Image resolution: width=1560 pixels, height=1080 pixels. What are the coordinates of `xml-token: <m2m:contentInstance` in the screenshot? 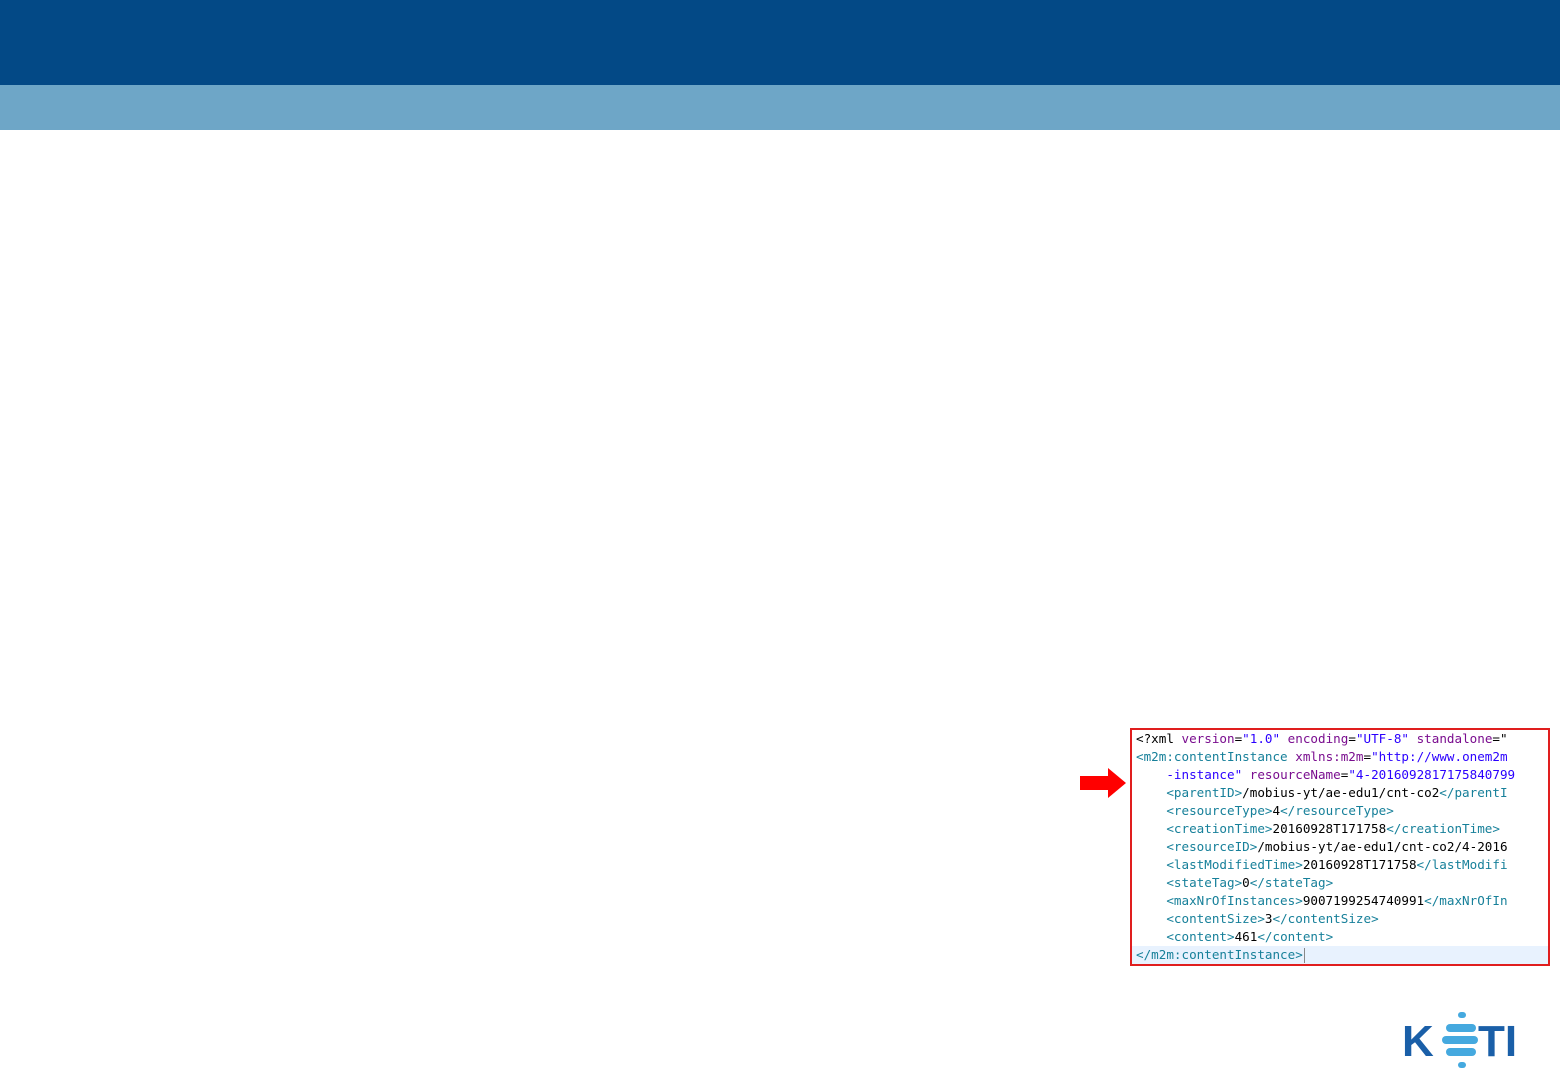 It's located at (1216, 756).